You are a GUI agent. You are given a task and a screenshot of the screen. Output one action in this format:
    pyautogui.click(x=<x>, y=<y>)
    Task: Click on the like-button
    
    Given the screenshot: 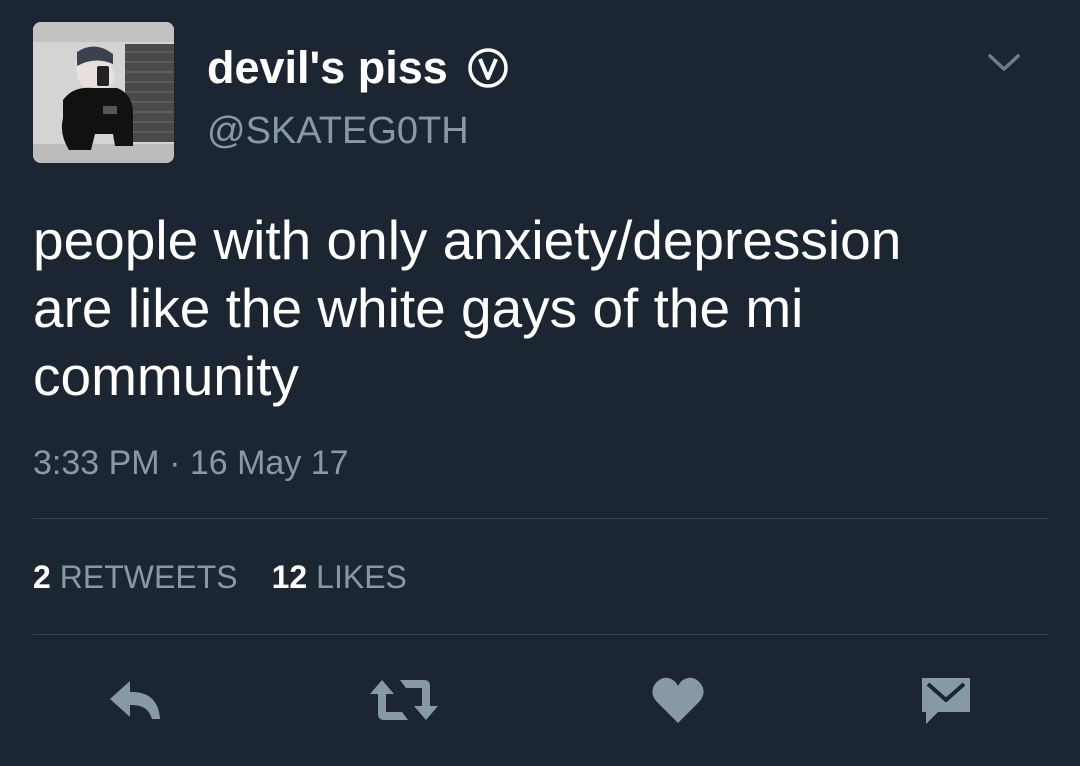 What is the action you would take?
    pyautogui.click(x=678, y=700)
    